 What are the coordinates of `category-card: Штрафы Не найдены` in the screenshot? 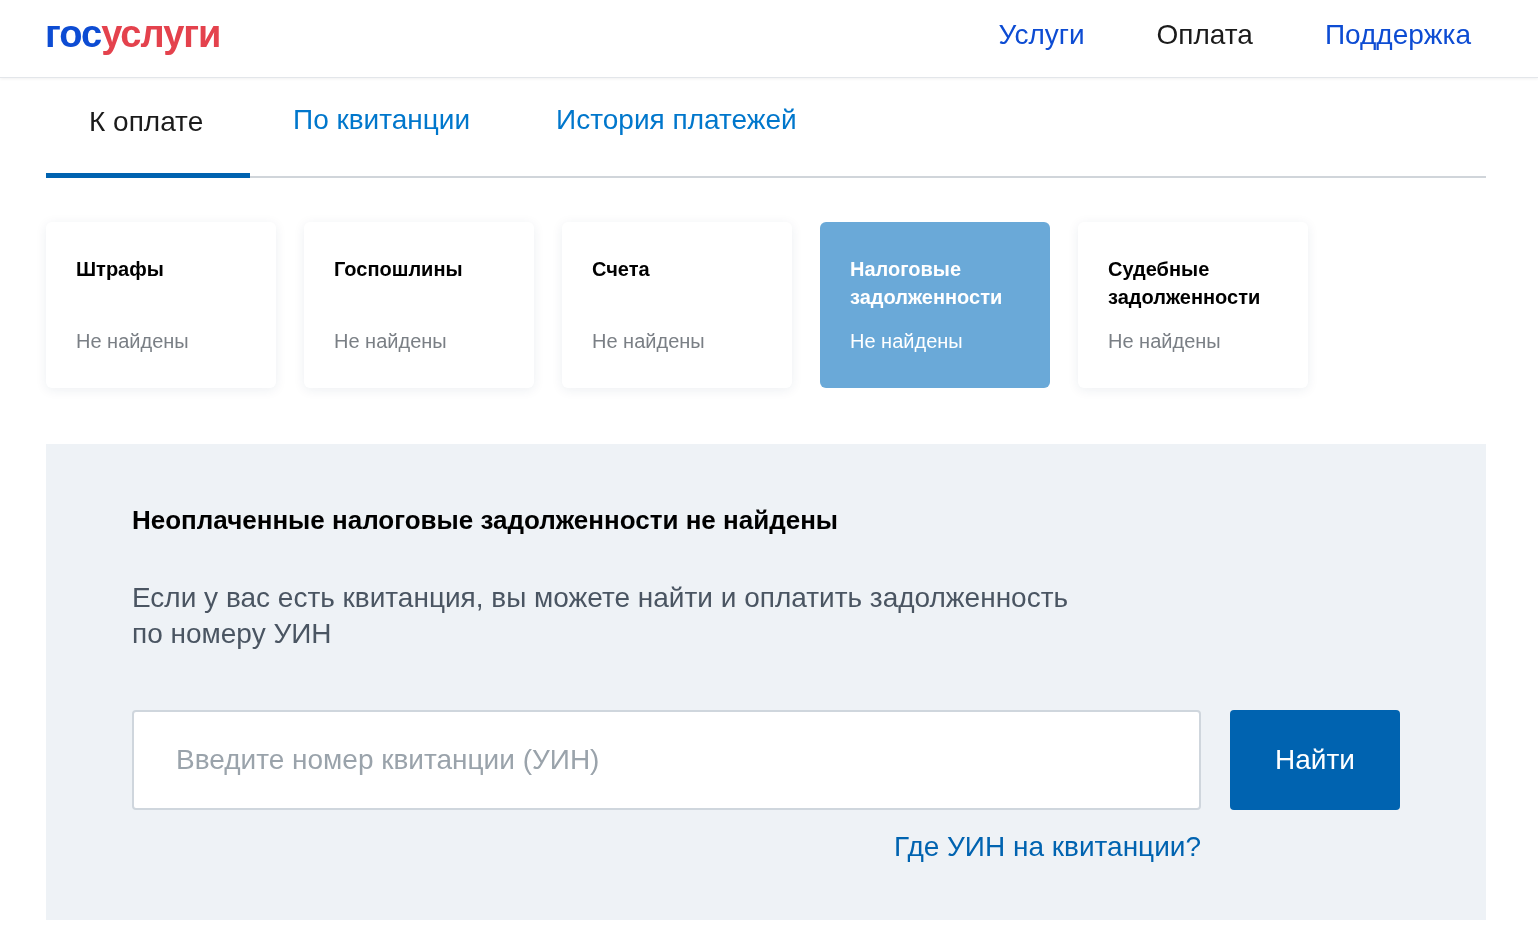 It's located at (161, 305).